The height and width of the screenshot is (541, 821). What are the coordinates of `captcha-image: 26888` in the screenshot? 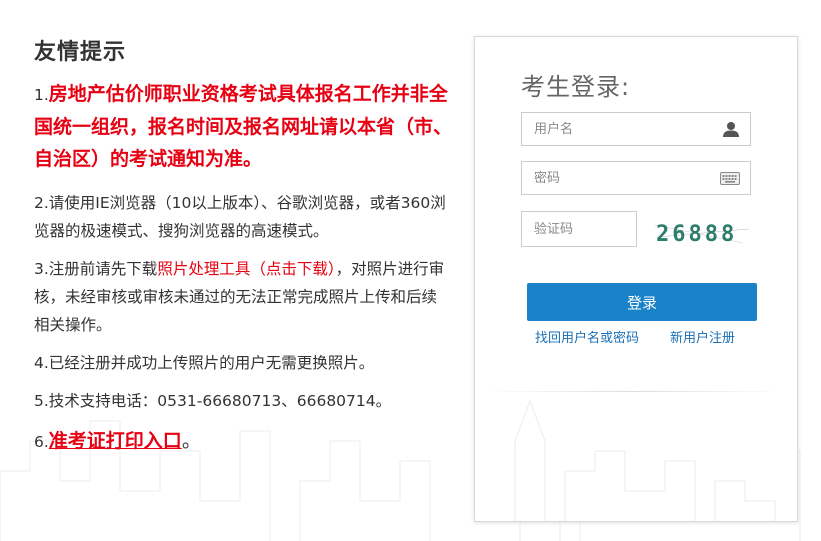 It's located at (703, 232).